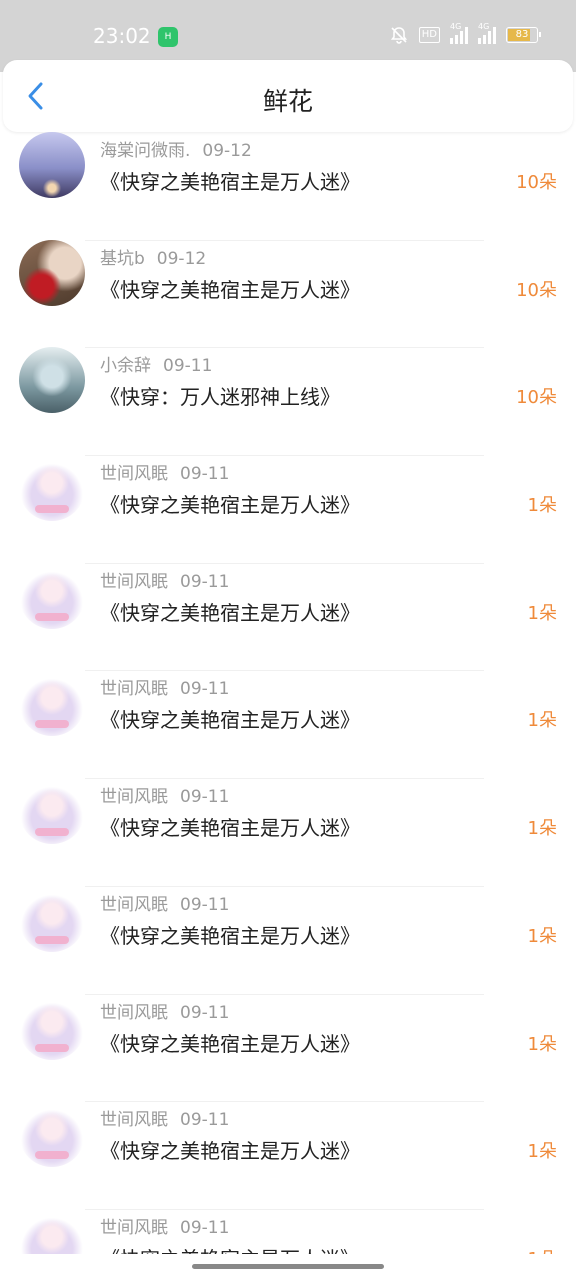  Describe the element at coordinates (125, 366) in the screenshot. I see `sender-name: 小余辞` at that location.